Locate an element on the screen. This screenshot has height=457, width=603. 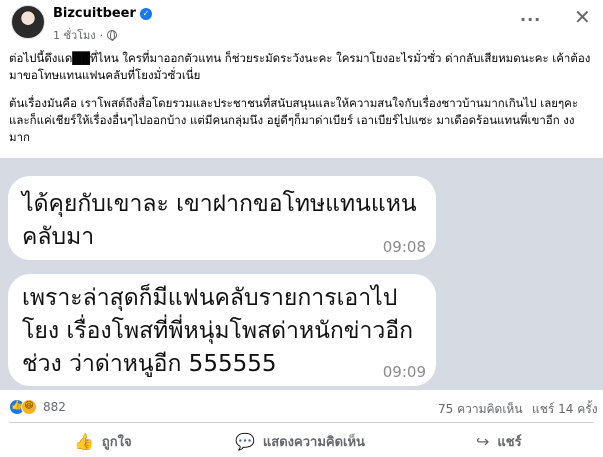
chat-bubble-time: 09:08 is located at coordinates (404, 247).